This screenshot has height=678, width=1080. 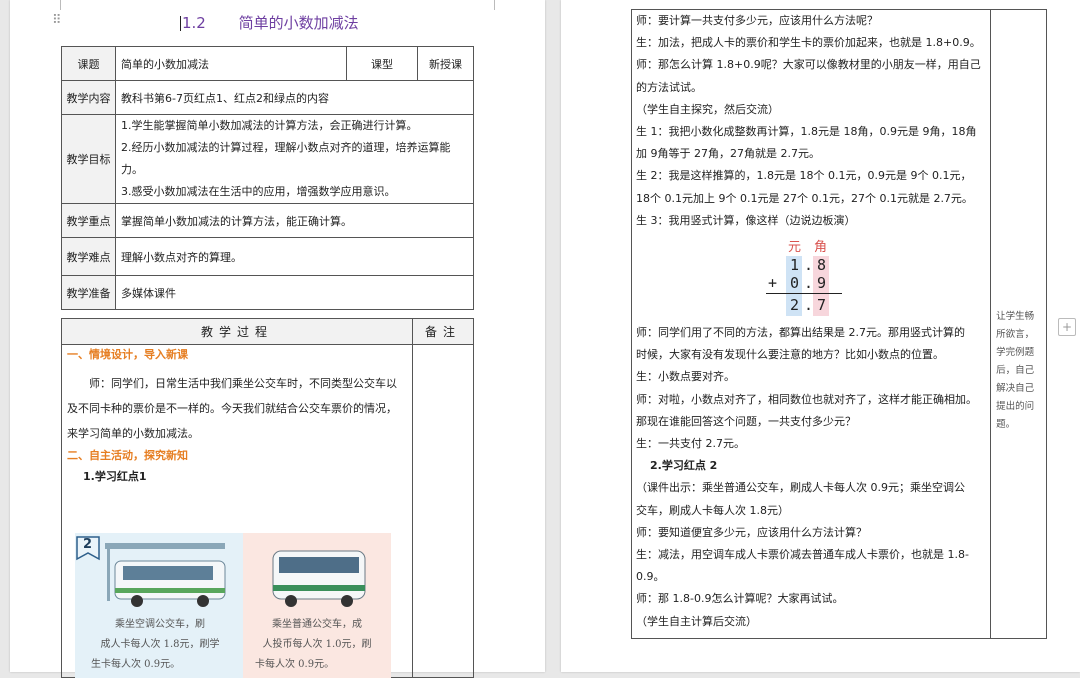 What do you see at coordinates (443, 511) in the screenshot?
I see `notes-cell` at bounding box center [443, 511].